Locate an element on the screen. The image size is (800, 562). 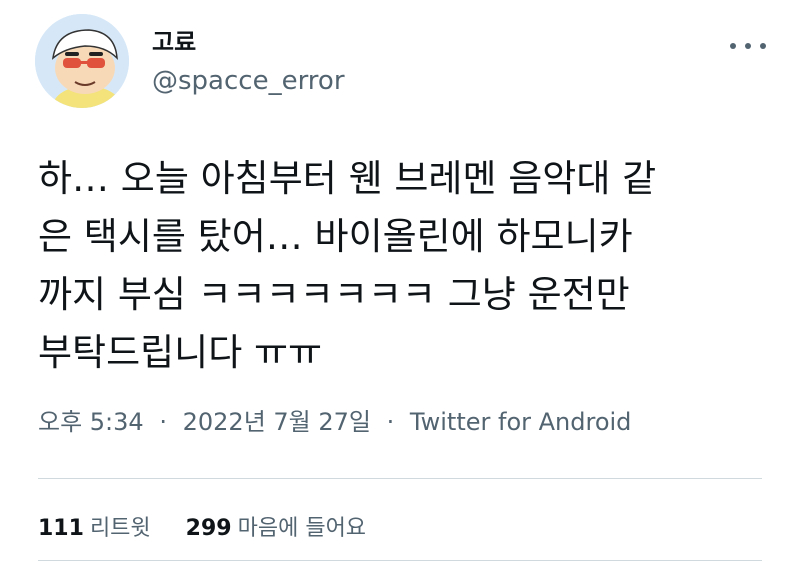
likes-stat: 299 마음에 들어요 is located at coordinates (276, 526).